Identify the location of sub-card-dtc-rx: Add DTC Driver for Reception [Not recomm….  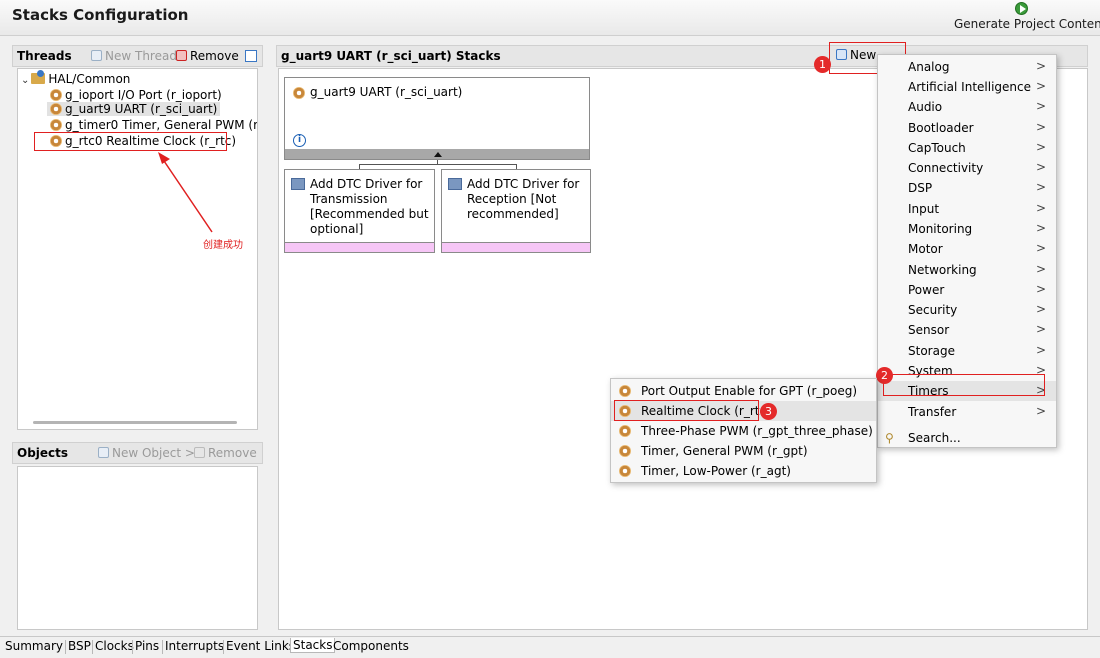
(516, 211).